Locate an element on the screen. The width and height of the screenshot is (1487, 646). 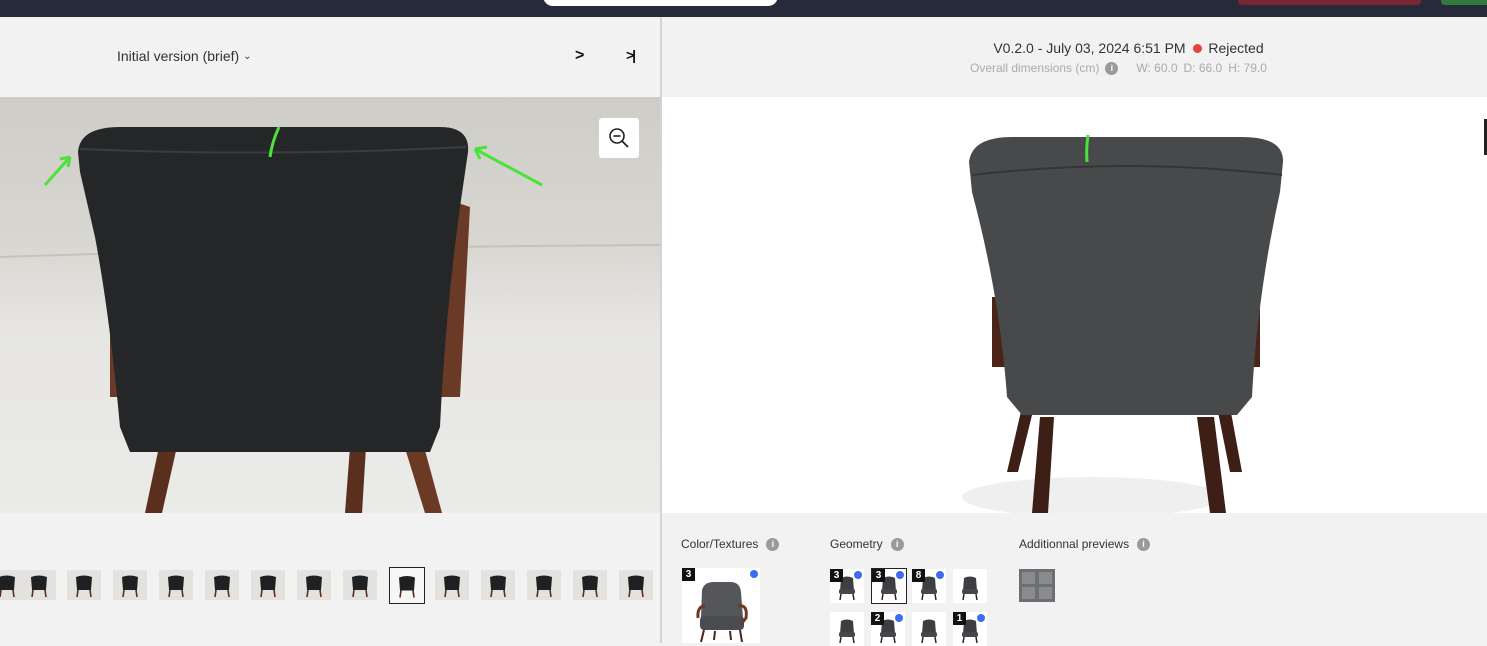
version-dropdown-label: Initial version (brief) is located at coordinates (178, 56).